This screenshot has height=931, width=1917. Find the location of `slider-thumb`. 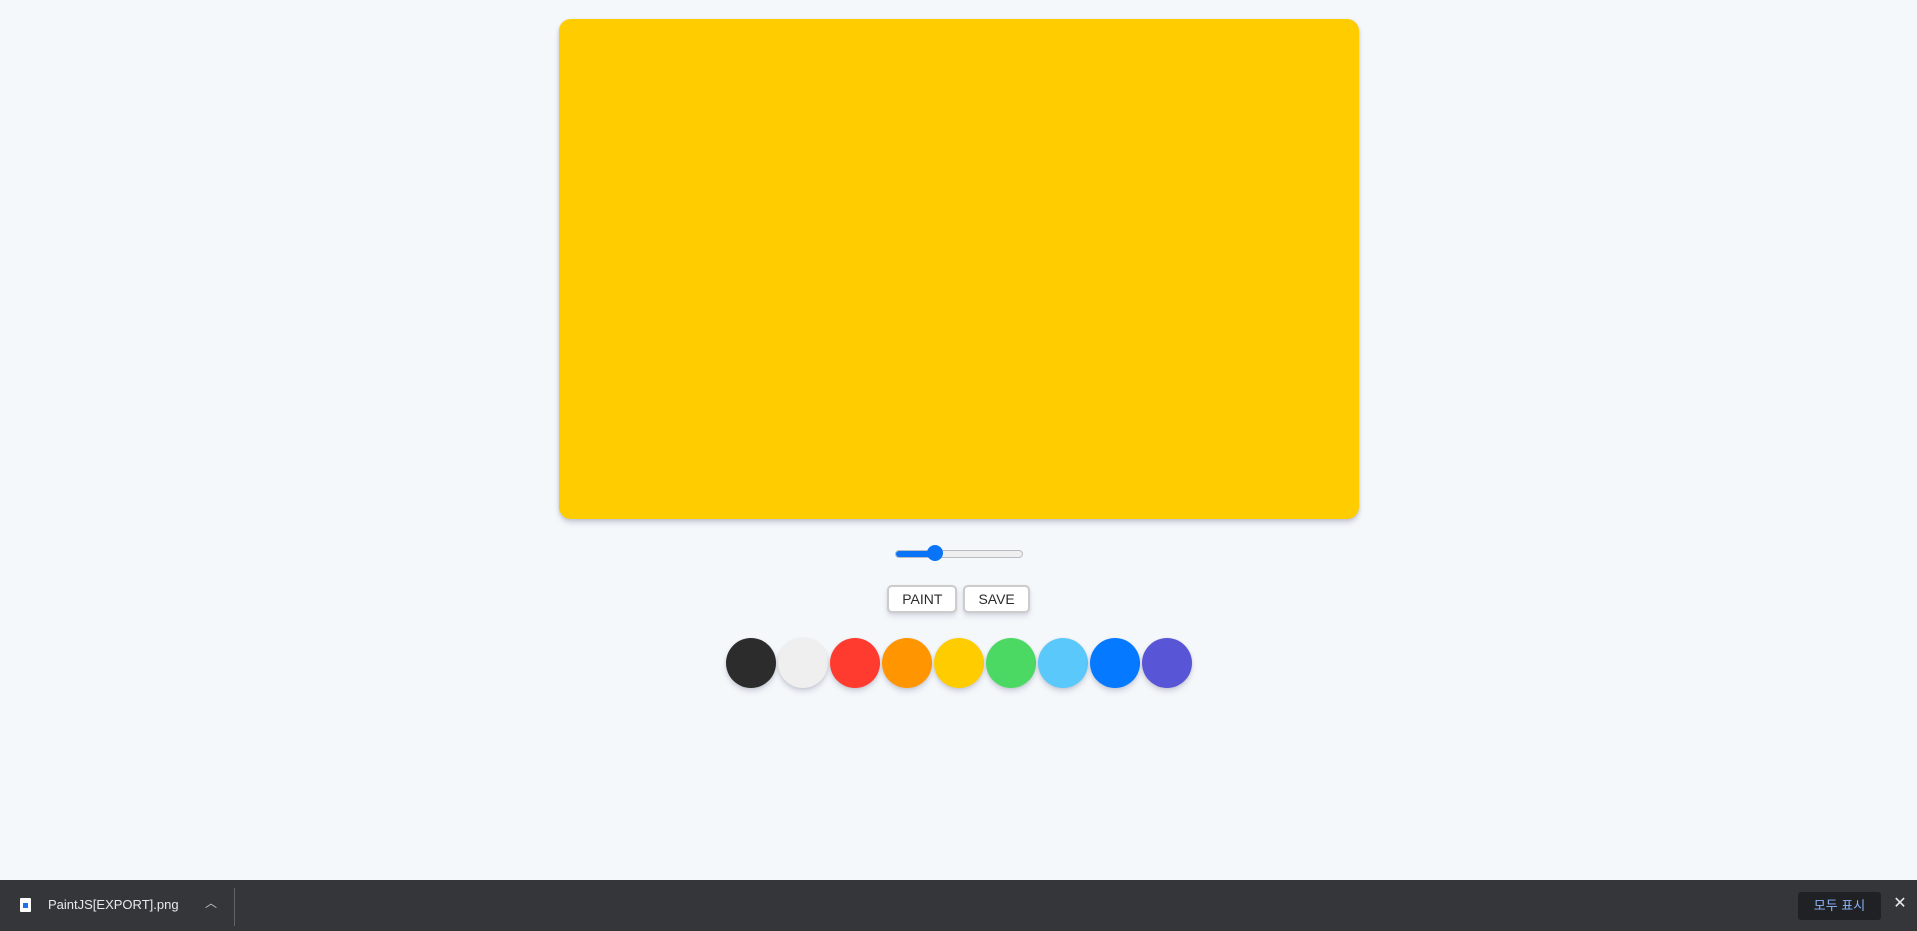

slider-thumb is located at coordinates (935, 553).